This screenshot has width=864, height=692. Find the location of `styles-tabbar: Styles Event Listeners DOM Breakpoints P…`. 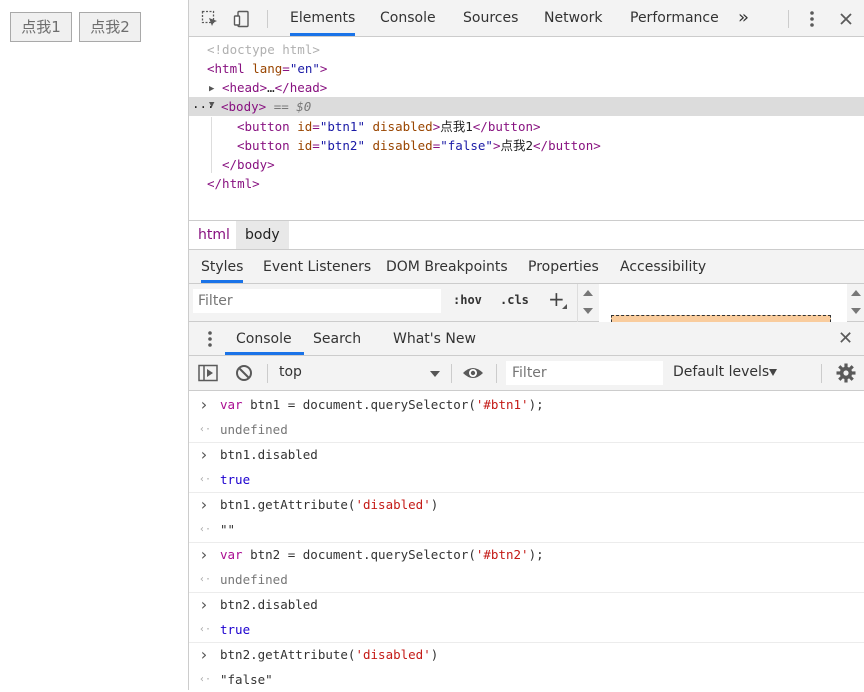

styles-tabbar: Styles Event Listeners DOM Breakpoints P… is located at coordinates (526, 267).